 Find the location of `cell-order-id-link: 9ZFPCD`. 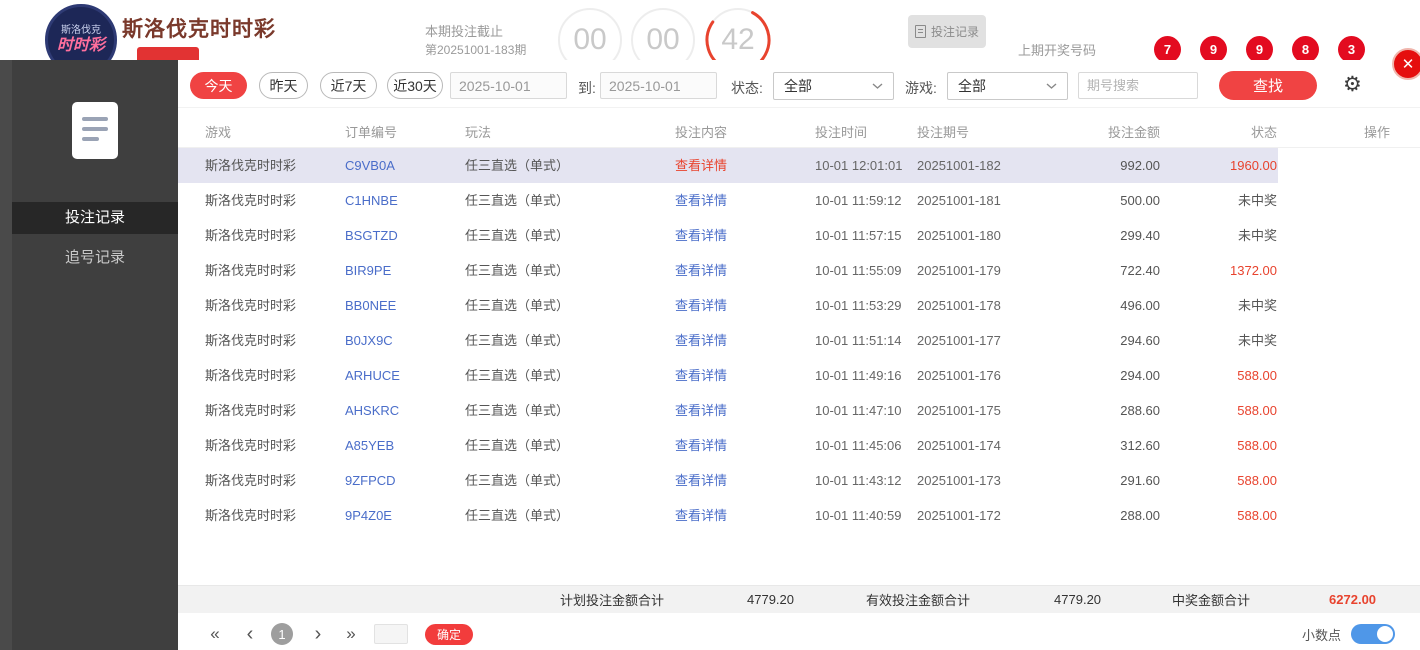

cell-order-id-link: 9ZFPCD is located at coordinates (405, 480).